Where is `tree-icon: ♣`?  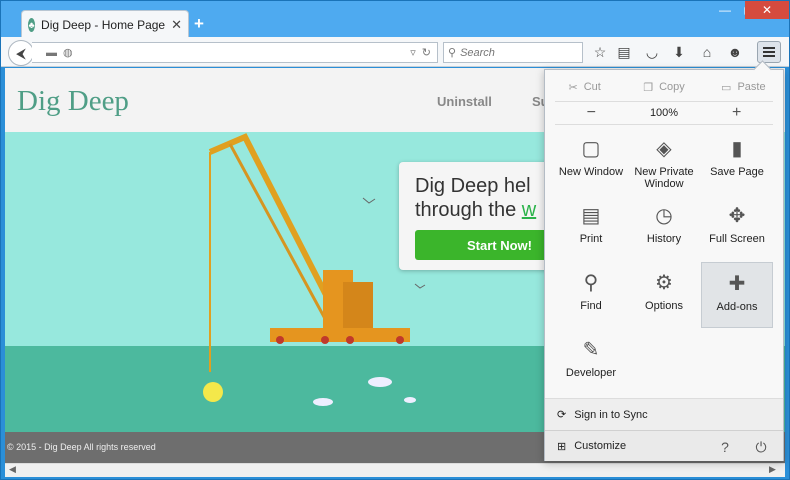
tree-icon: ♣ is located at coordinates (32, 24).